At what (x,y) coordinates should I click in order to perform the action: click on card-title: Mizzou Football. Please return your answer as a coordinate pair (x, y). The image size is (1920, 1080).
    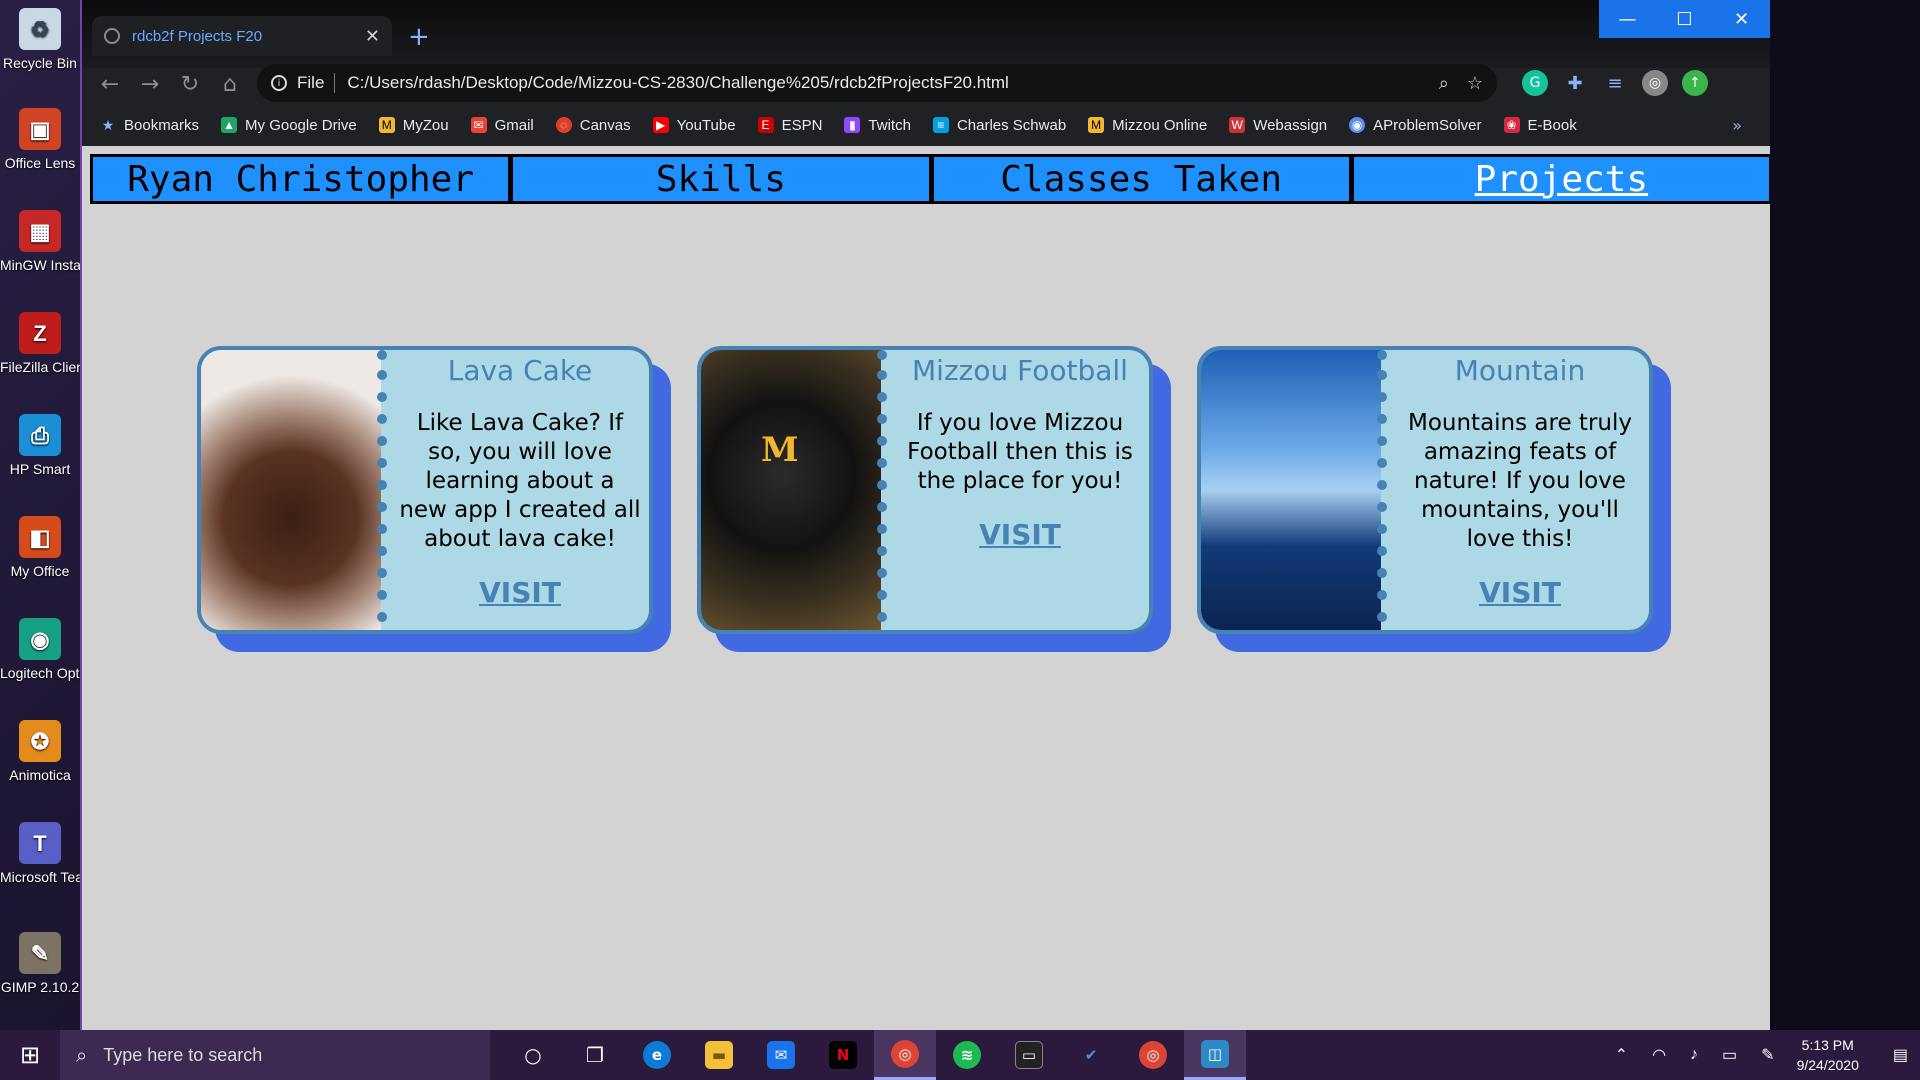
    Looking at the image, I should click on (1020, 370).